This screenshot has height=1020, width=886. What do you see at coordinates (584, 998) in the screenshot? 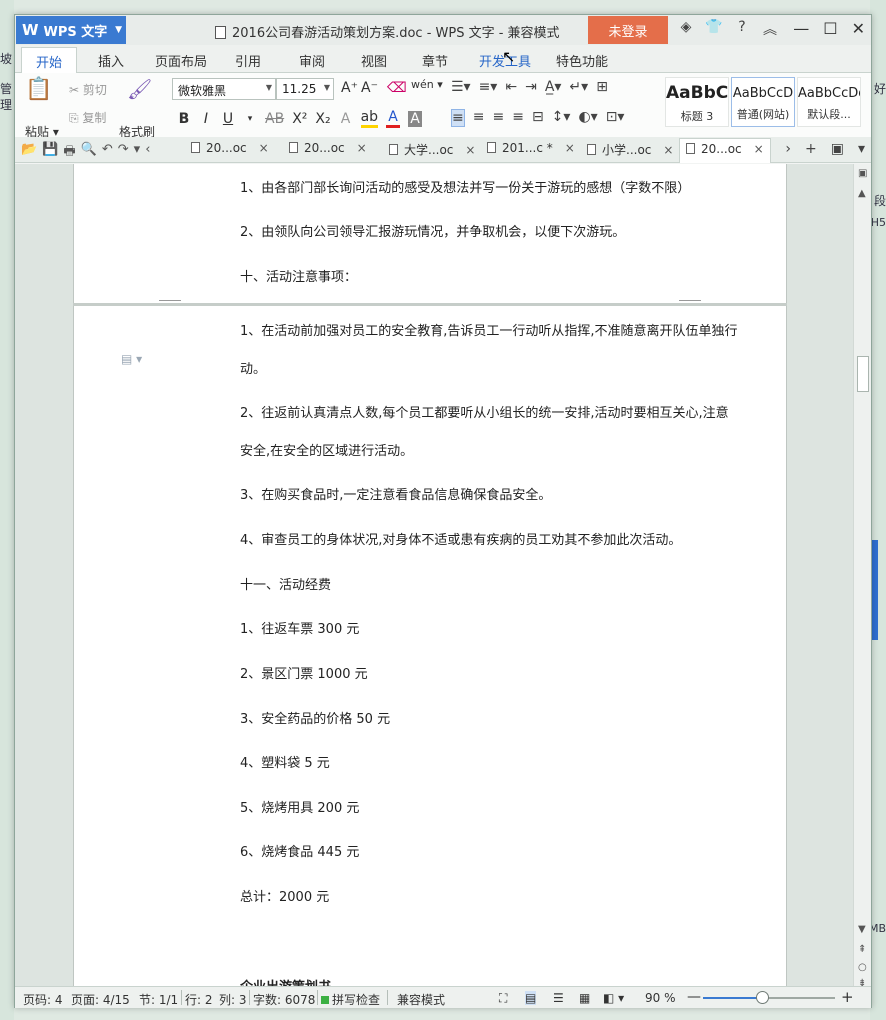
I see `web-view-icon: ▦` at bounding box center [584, 998].